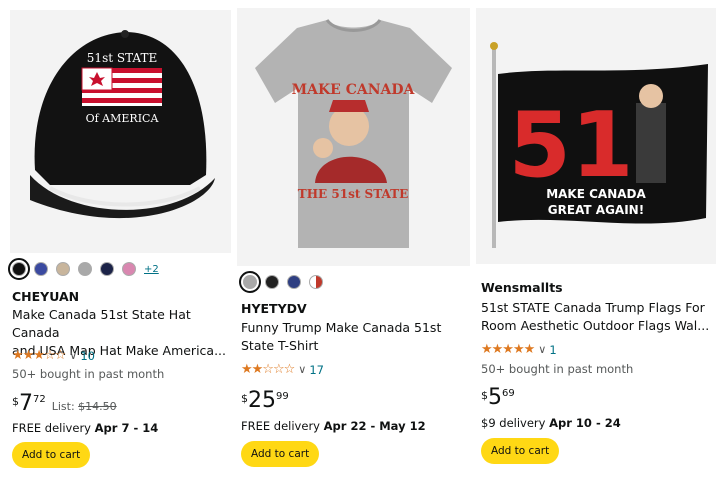 This screenshot has width=727, height=481. Describe the element at coordinates (63, 269) in the screenshot. I see `color-swatch-khaki` at that location.